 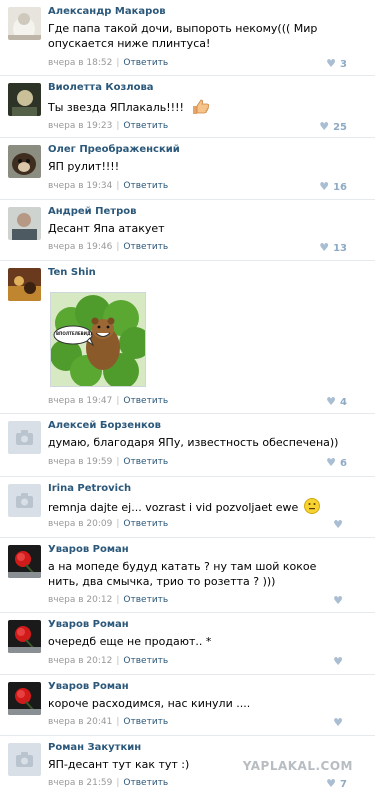 I want to click on comment-author: Алексей Борзенков, so click(x=104, y=425).